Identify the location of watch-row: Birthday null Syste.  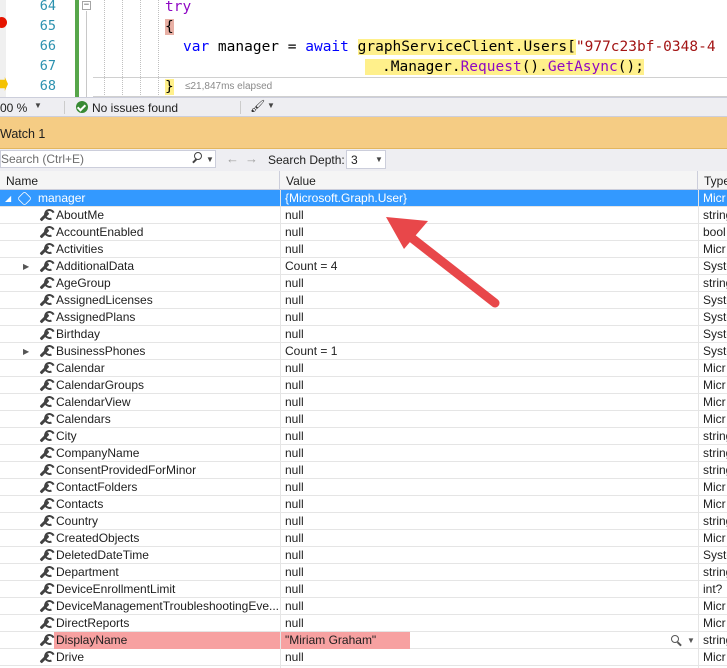
(363, 334).